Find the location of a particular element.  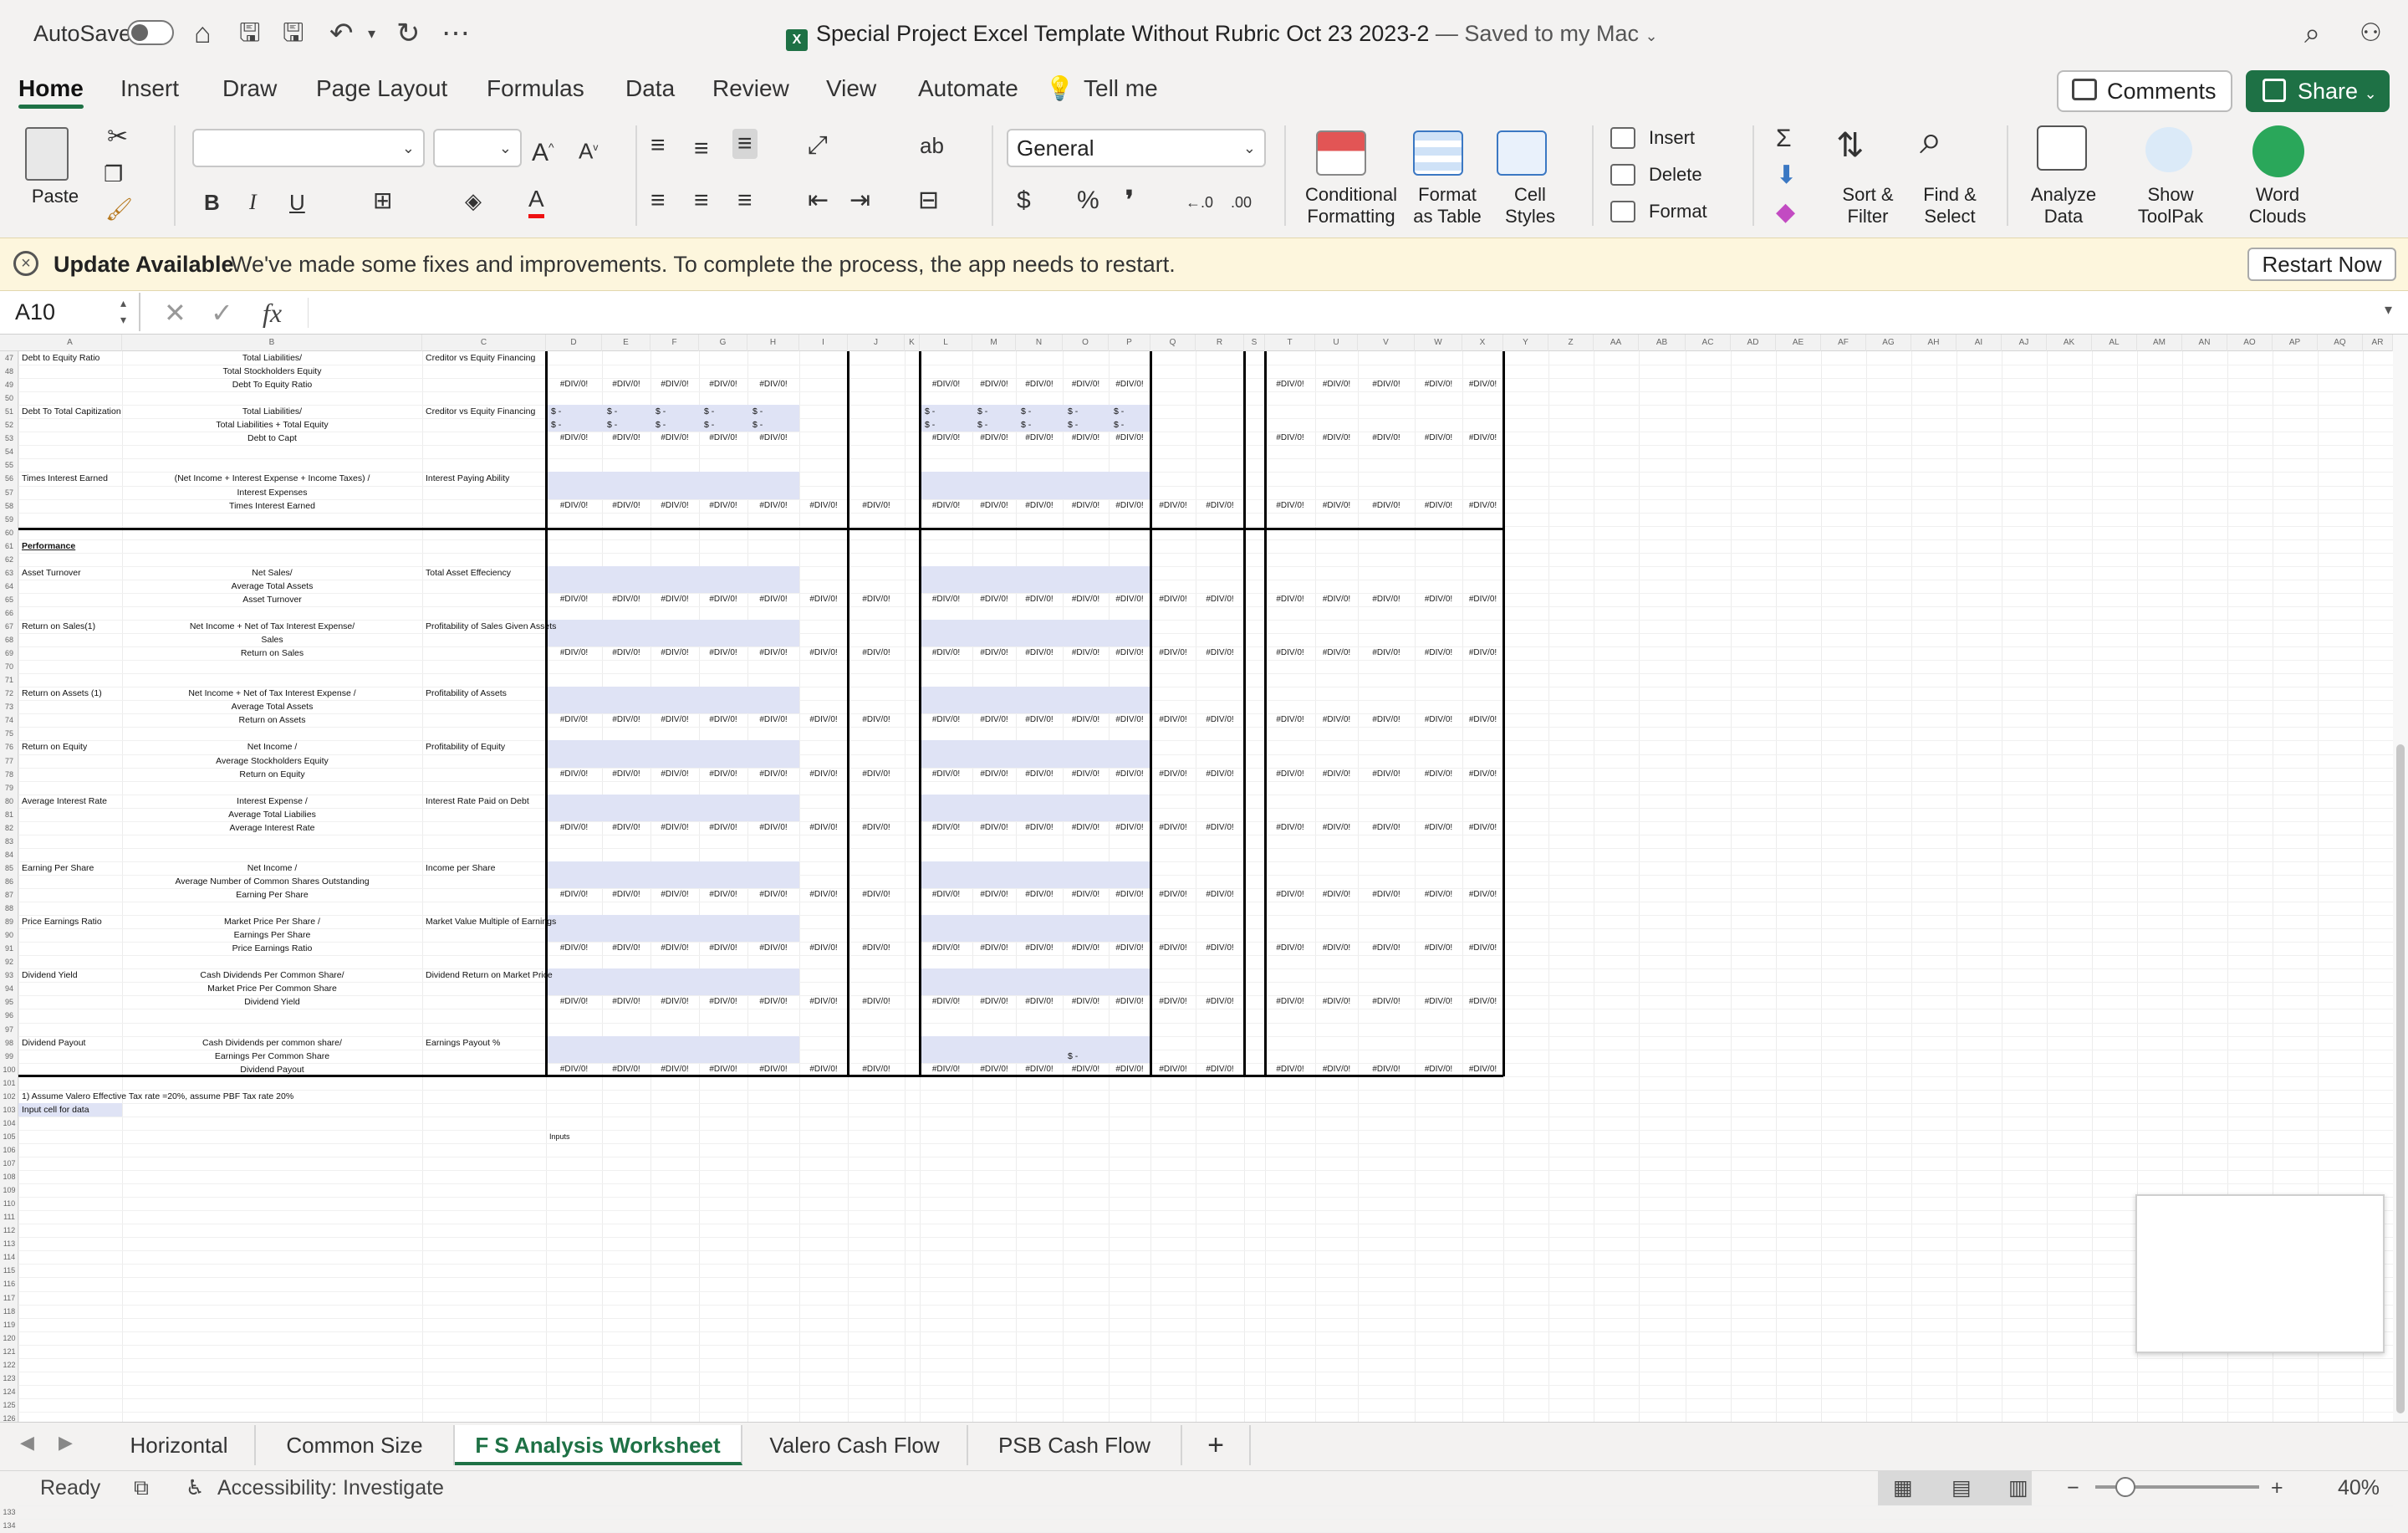

row-header: 110 is located at coordinates (9, 1203).